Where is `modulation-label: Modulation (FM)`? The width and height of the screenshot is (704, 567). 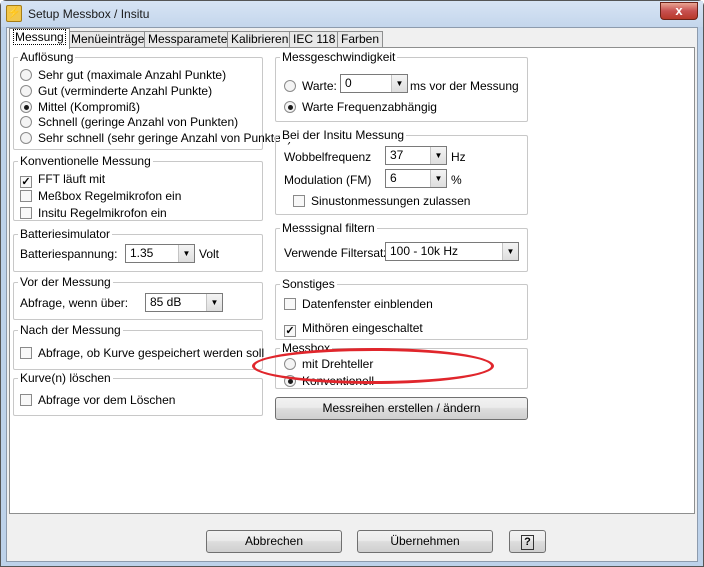 modulation-label: Modulation (FM) is located at coordinates (328, 180).